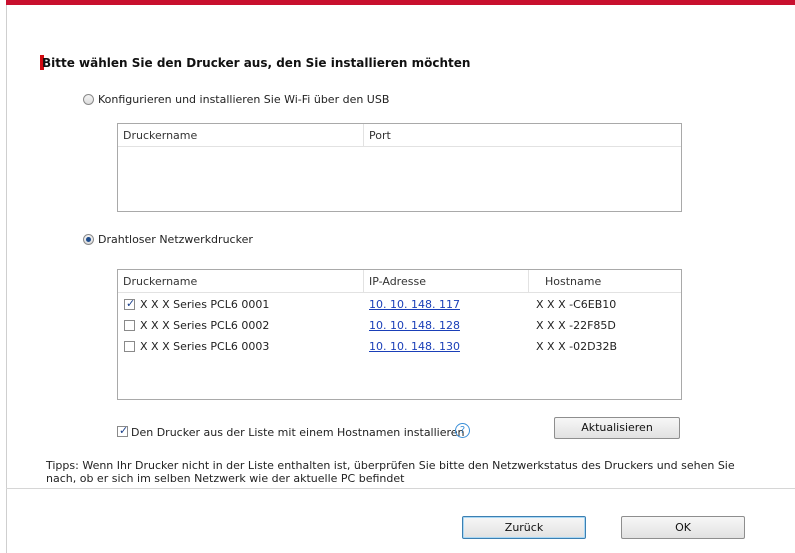 The height and width of the screenshot is (553, 795). What do you see at coordinates (6, 279) in the screenshot?
I see `window-left-border` at bounding box center [6, 279].